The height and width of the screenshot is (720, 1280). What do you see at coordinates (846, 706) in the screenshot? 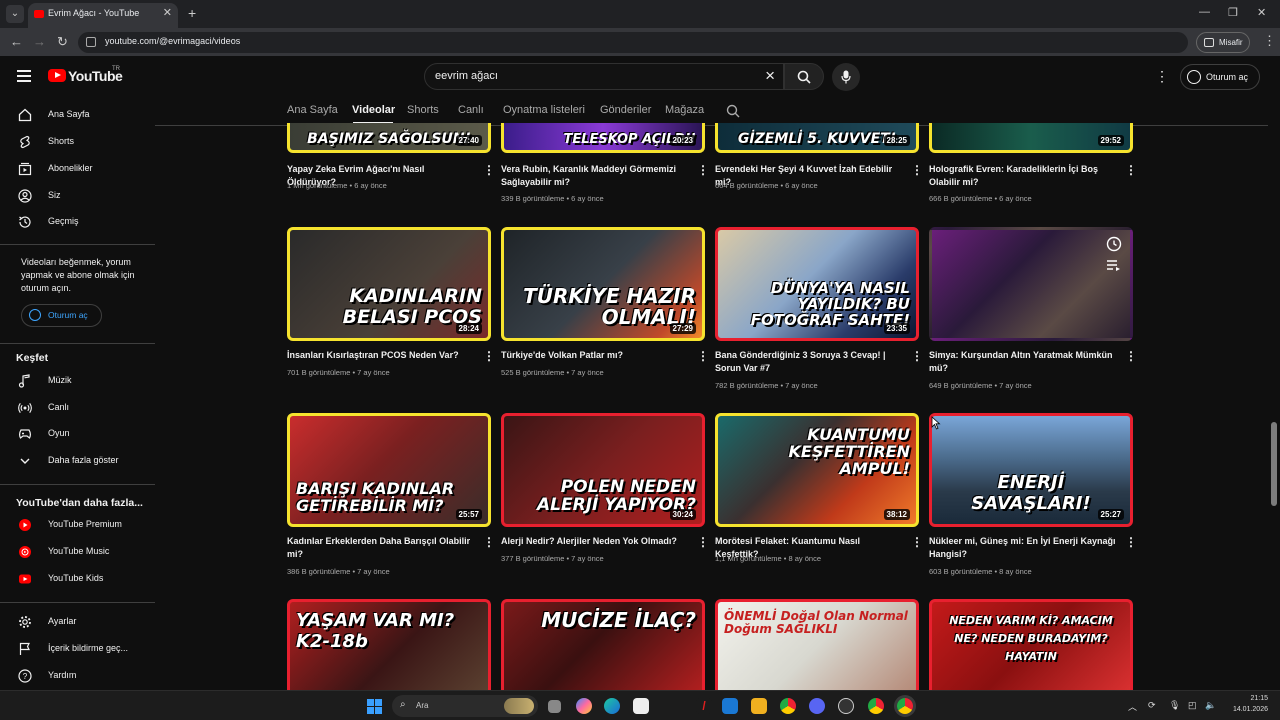
I see `obs-icon` at bounding box center [846, 706].